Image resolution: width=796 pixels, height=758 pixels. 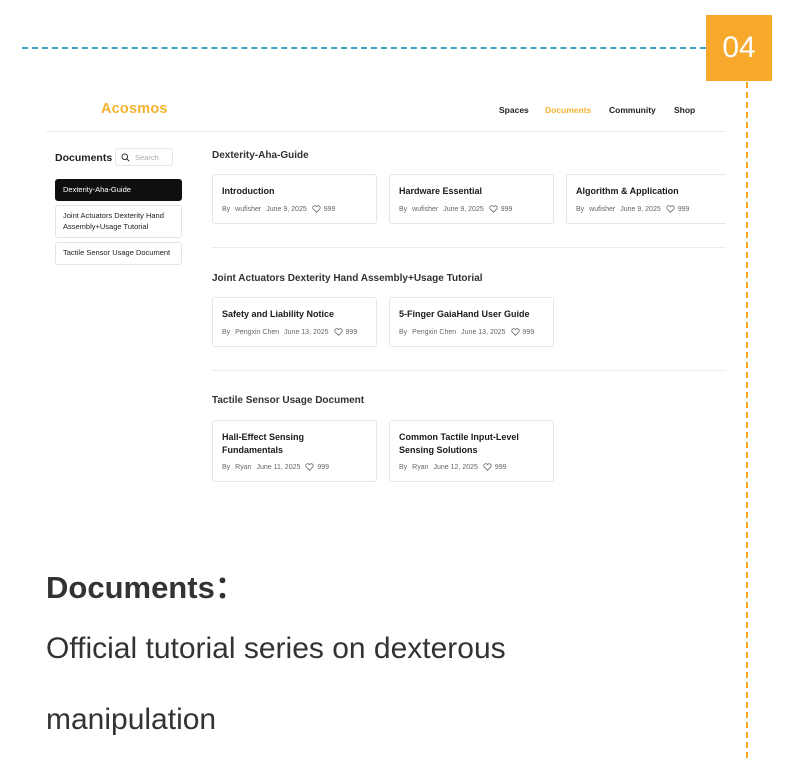 What do you see at coordinates (627, 191) in the screenshot?
I see `card-title: Algorithm & Application` at bounding box center [627, 191].